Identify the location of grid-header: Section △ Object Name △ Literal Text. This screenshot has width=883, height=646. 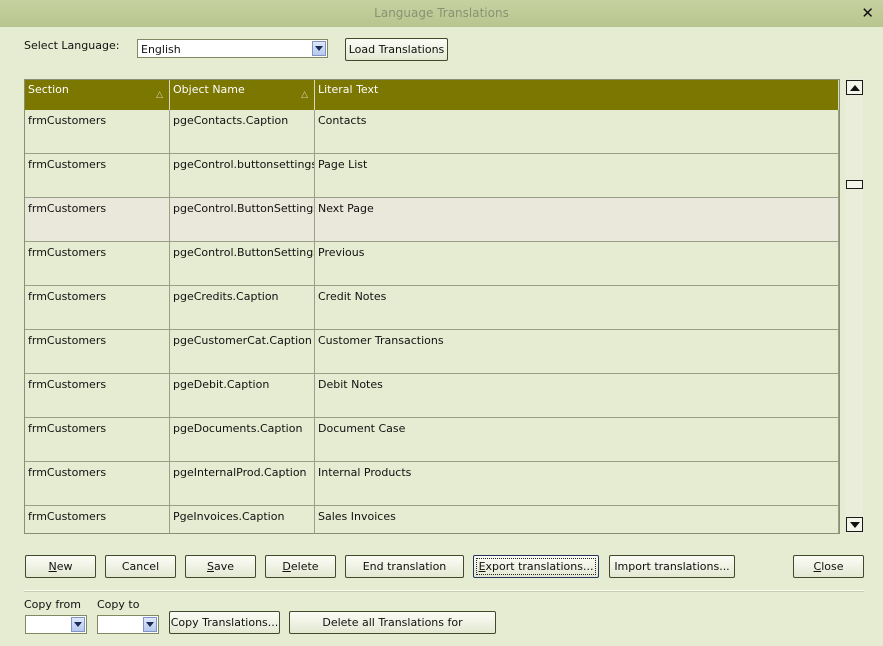
(432, 95).